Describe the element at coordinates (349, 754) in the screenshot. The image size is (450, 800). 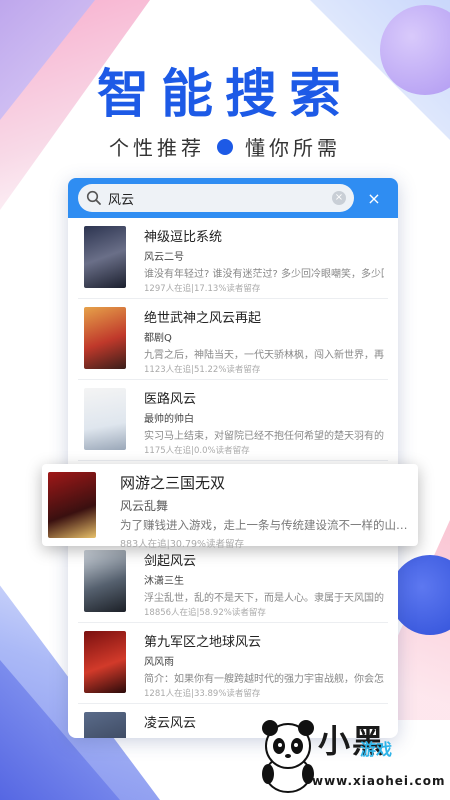
I see `brand-logo: 小黑 游戏 www.xiaohei.com` at that location.